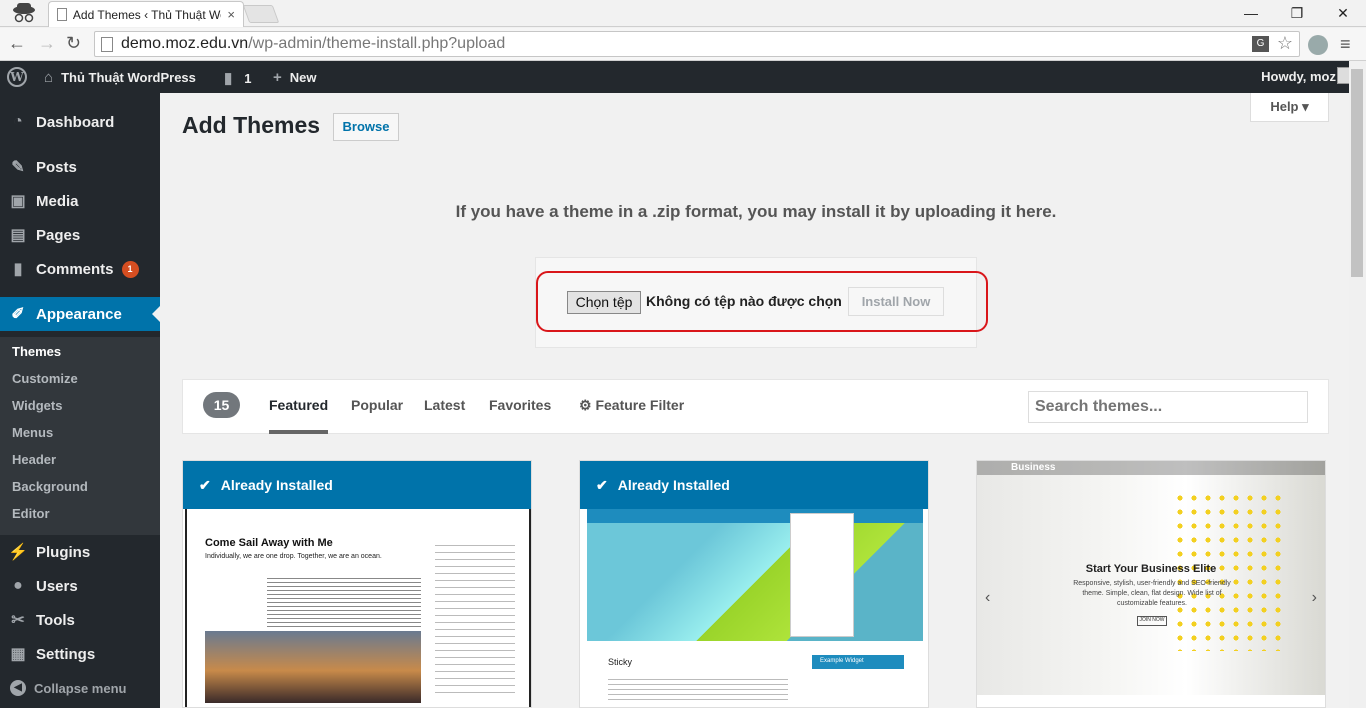 This screenshot has height=708, width=1366. Describe the element at coordinates (1343, 13) in the screenshot. I see `close-window-button: ✕` at that location.